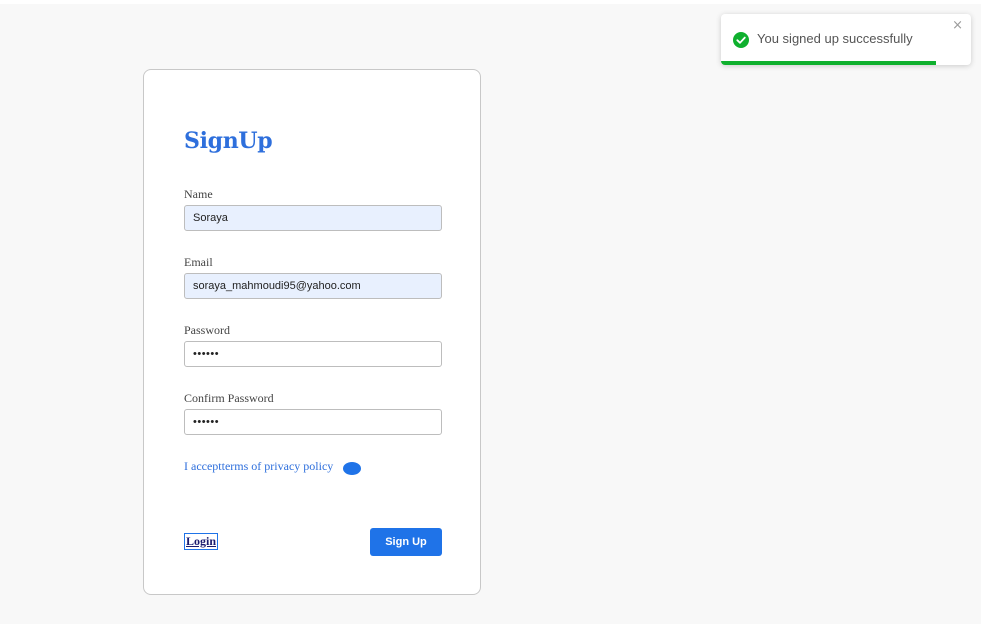 The image size is (985, 626). Describe the element at coordinates (258, 466) in the screenshot. I see `terms-link: I acceptterms of privacy policy` at that location.